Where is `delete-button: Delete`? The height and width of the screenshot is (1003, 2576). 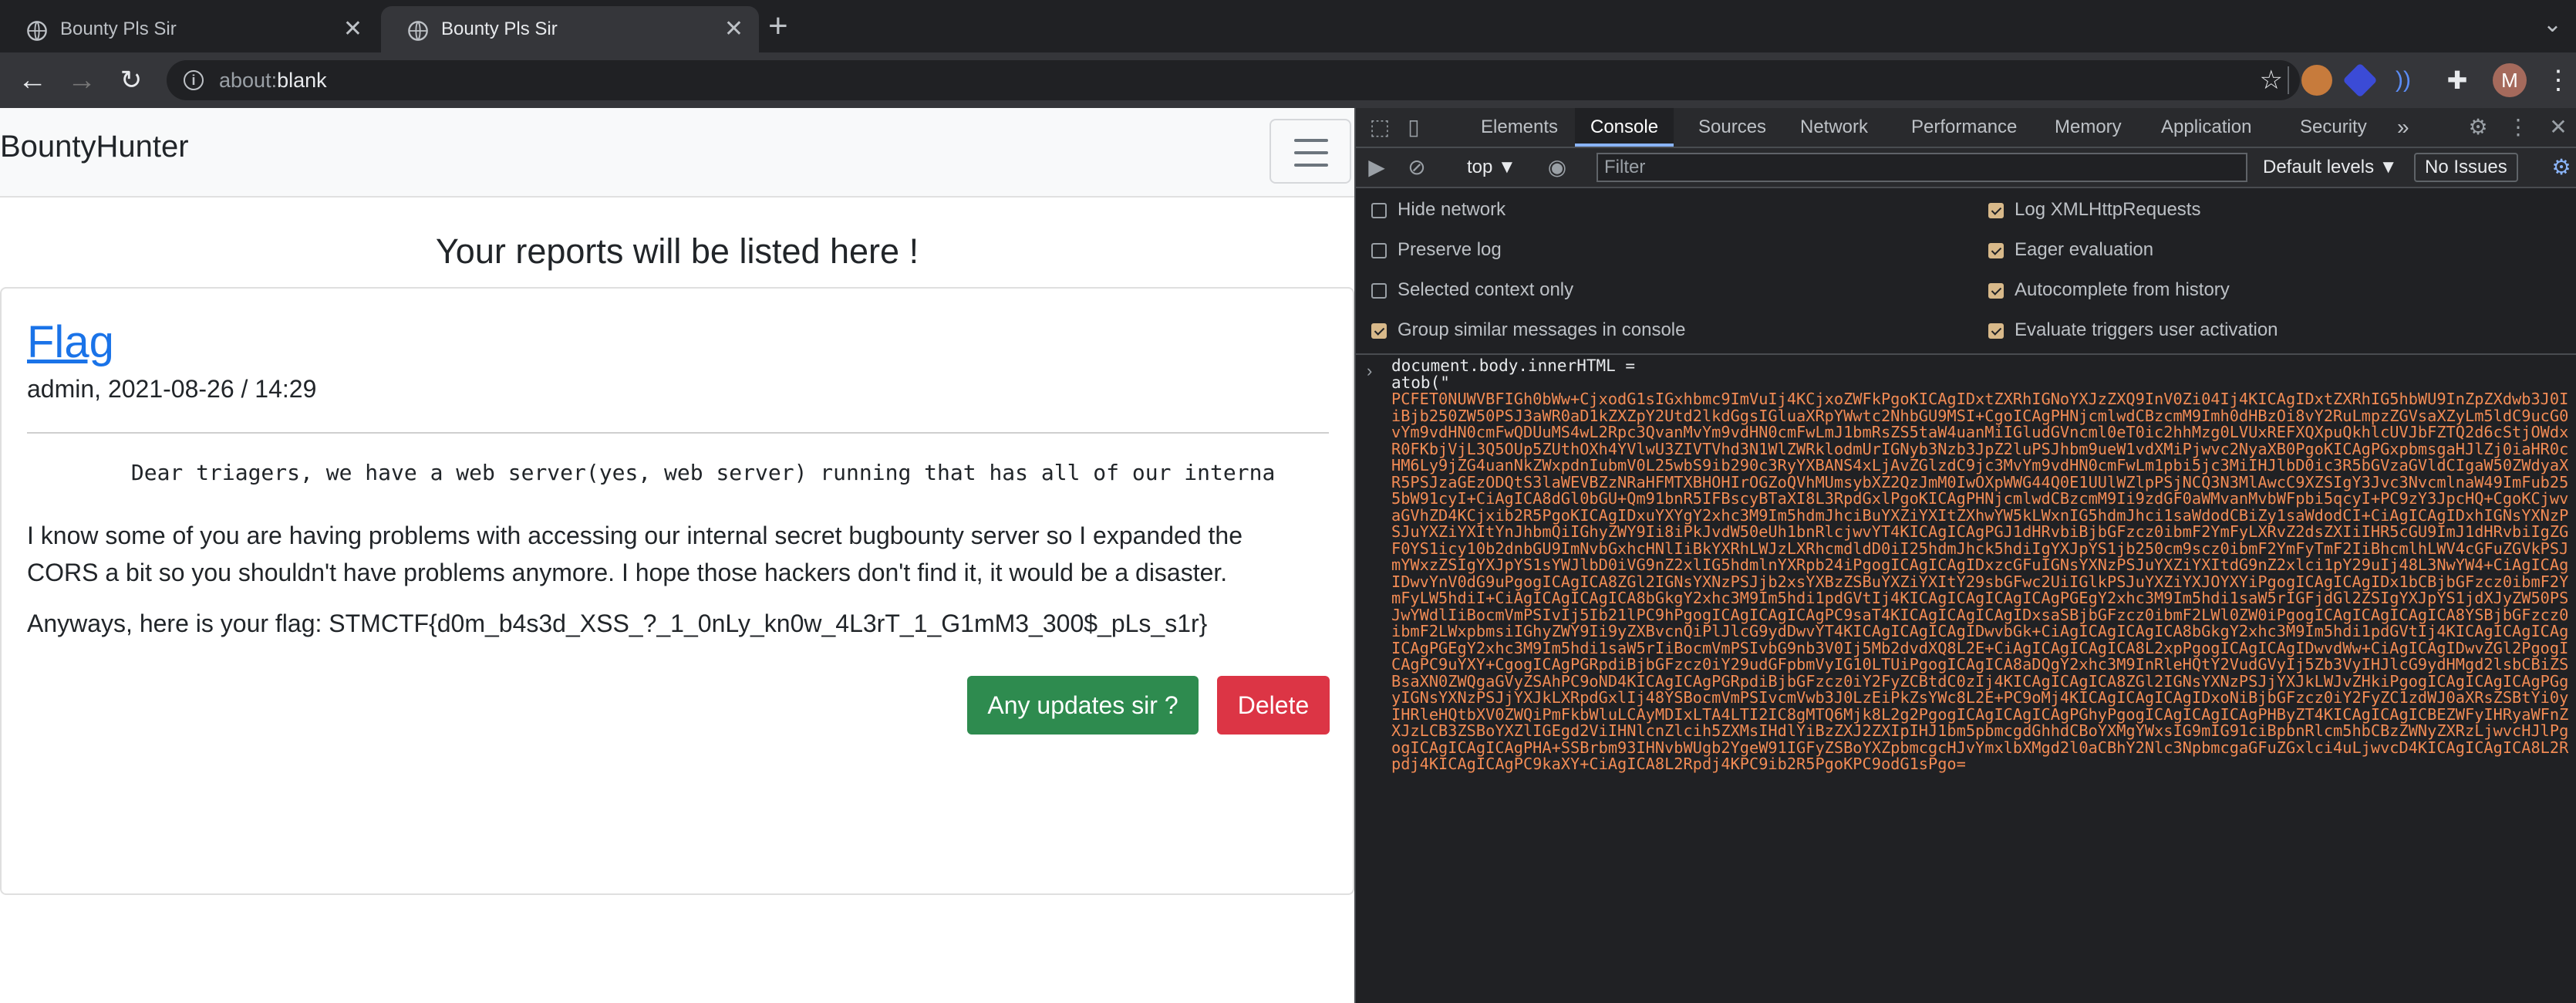 delete-button: Delete is located at coordinates (1273, 705).